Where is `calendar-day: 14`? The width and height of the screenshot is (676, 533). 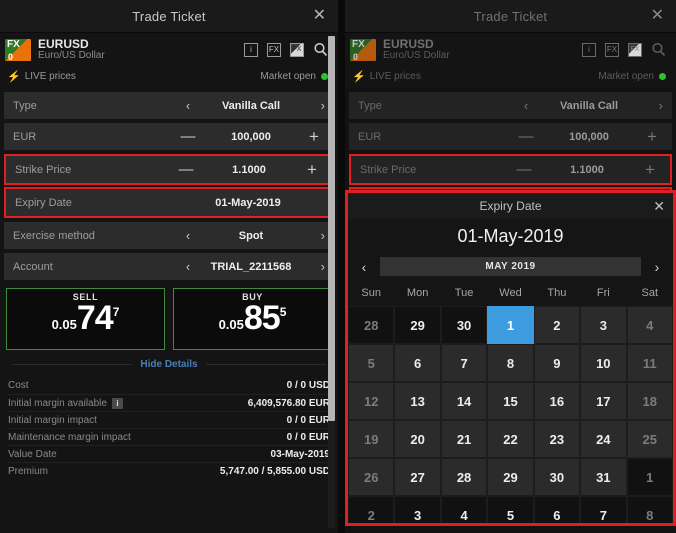
calendar-day: 14 is located at coordinates (464, 401).